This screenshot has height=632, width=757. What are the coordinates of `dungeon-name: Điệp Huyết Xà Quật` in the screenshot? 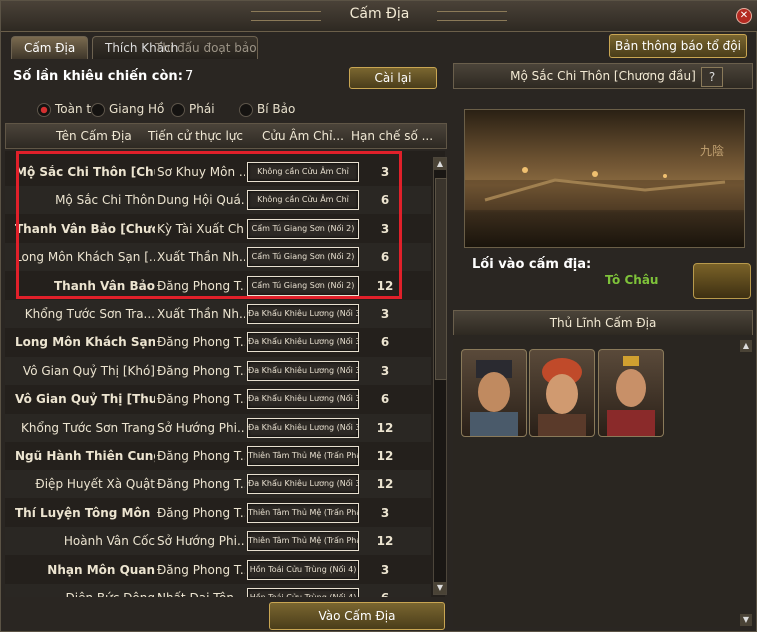 It's located at (95, 484).